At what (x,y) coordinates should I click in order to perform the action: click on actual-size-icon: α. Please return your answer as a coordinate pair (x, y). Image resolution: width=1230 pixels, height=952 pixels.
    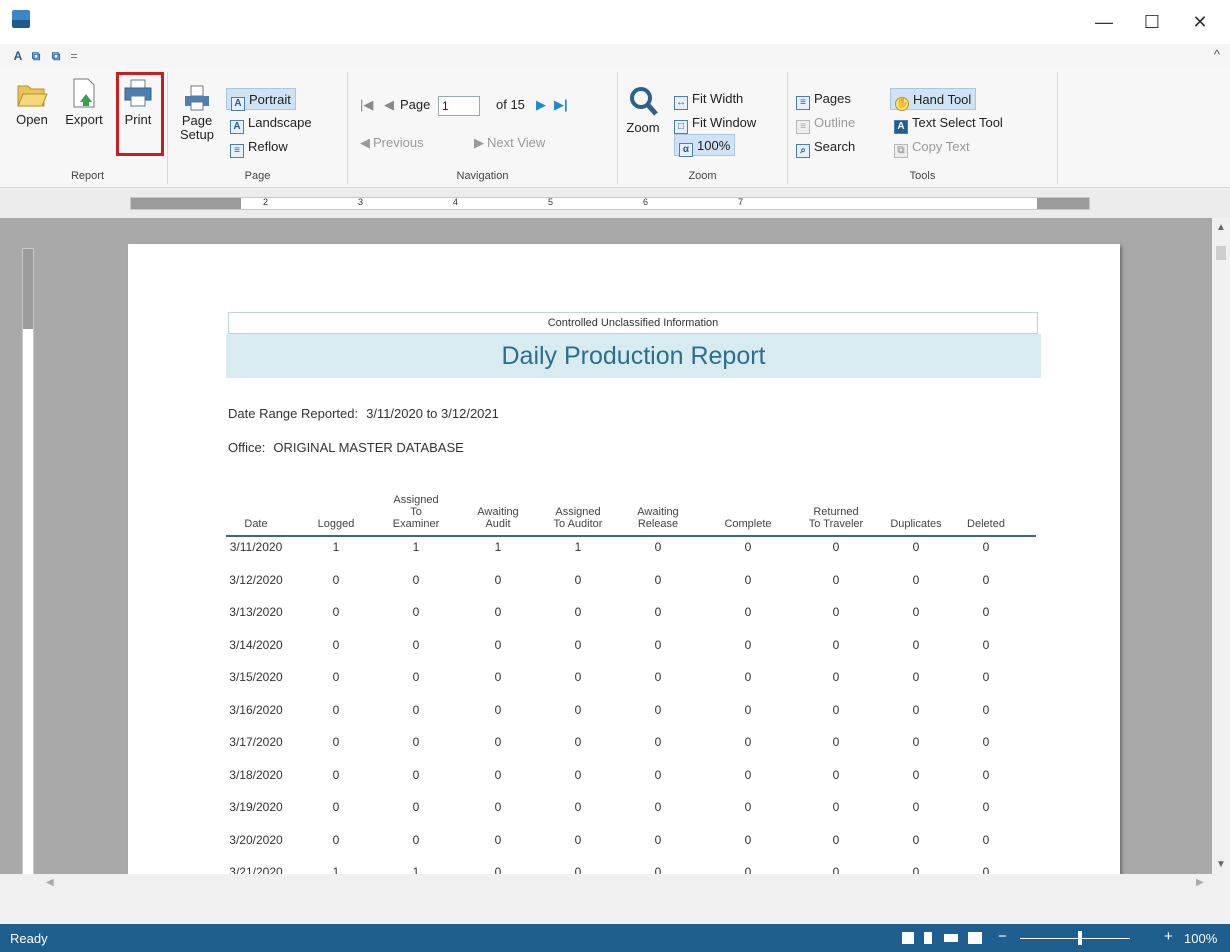
    Looking at the image, I should click on (686, 150).